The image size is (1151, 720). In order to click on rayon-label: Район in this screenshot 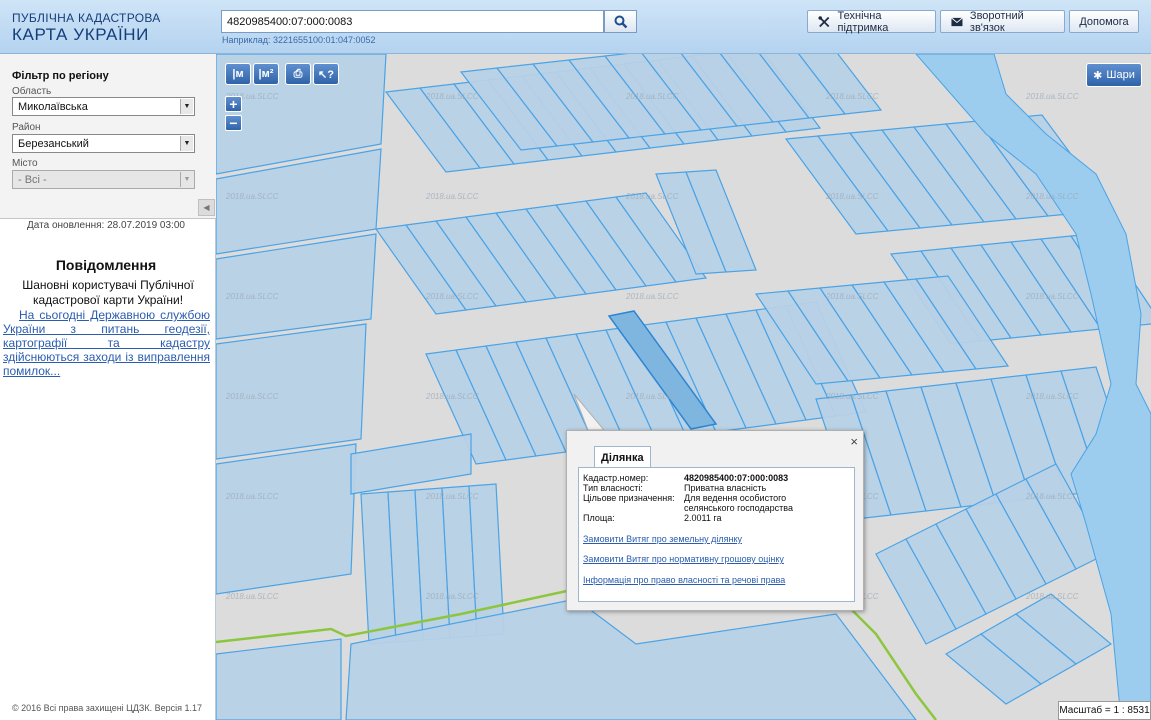, I will do `click(26, 127)`.